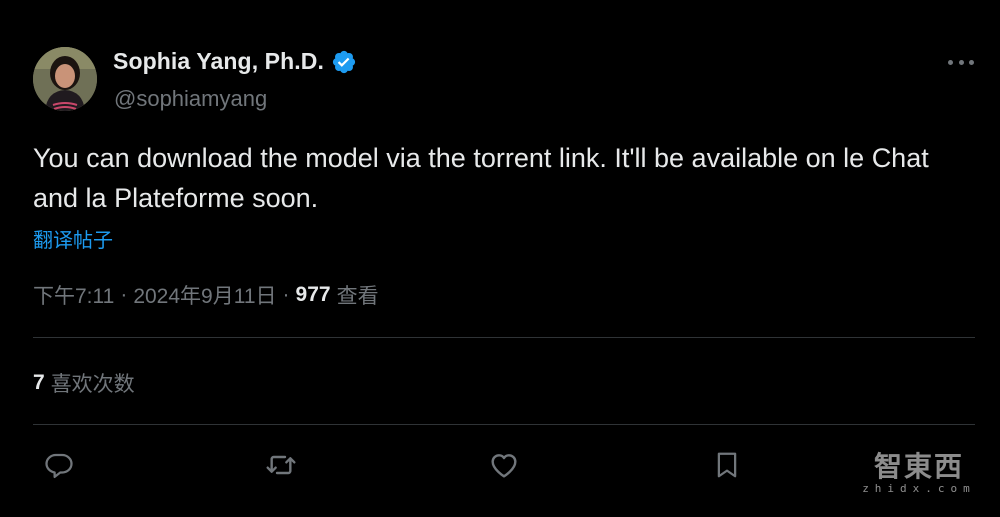 The image size is (1000, 517). Describe the element at coordinates (313, 294) in the screenshot. I see `views-count: 977` at that location.